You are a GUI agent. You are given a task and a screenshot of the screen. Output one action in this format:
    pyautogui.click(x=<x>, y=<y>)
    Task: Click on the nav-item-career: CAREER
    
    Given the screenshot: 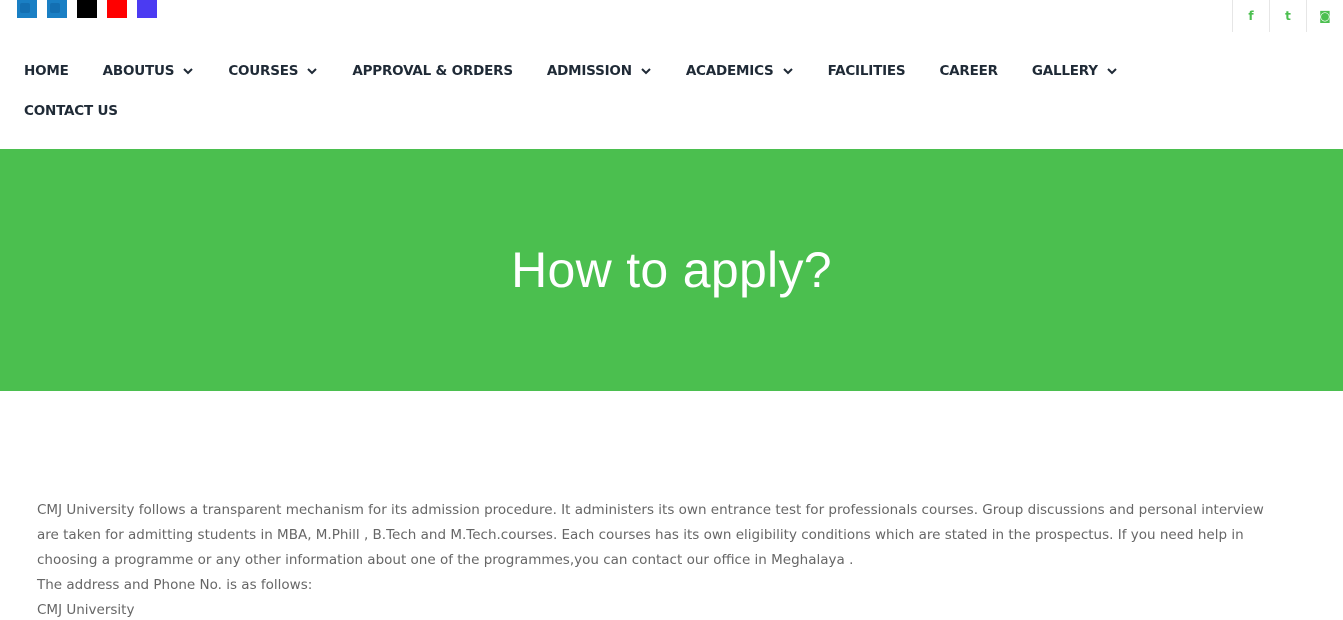 What is the action you would take?
    pyautogui.click(x=968, y=71)
    